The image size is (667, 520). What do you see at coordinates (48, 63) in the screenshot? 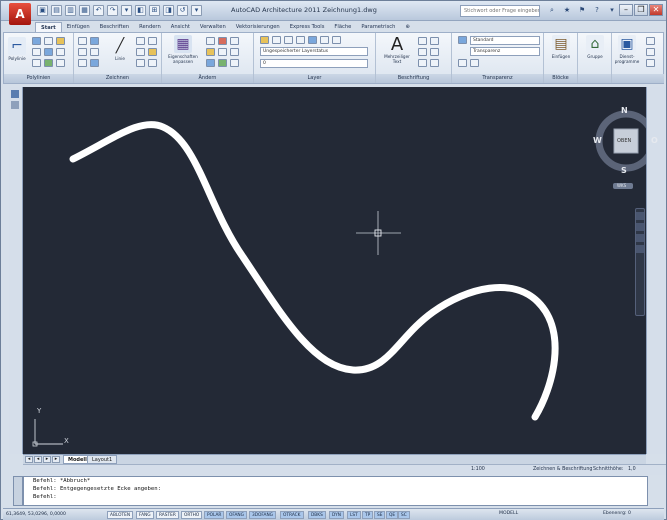
I see `table-icon` at bounding box center [48, 63].